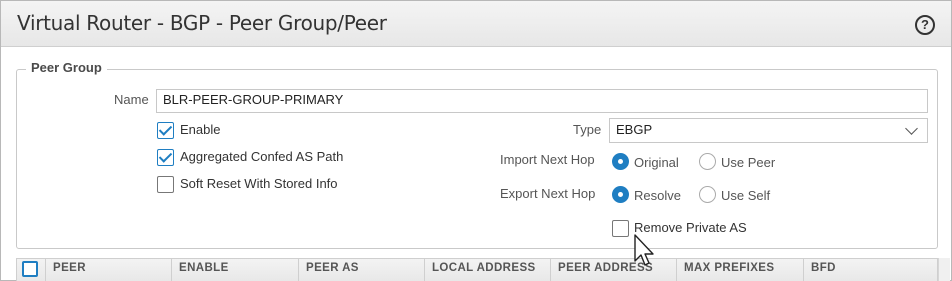 The height and width of the screenshot is (281, 952). I want to click on column-header-bfd: BFD, so click(823, 268).